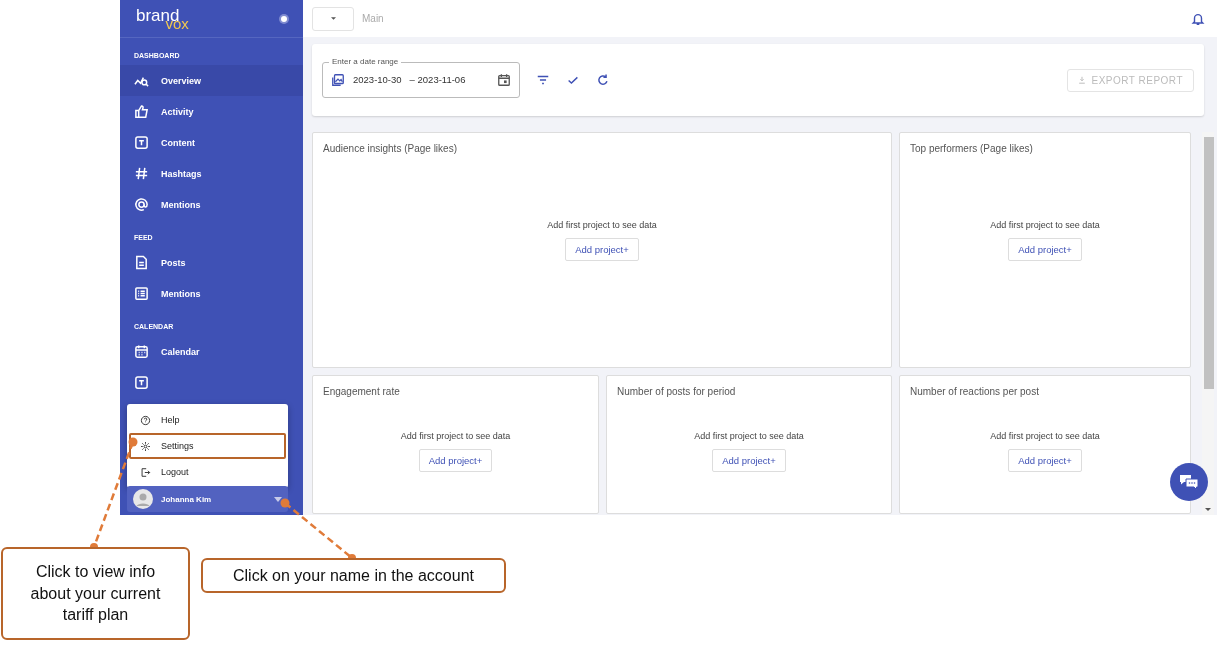 Image resolution: width=1217 pixels, height=646 pixels. What do you see at coordinates (603, 80) in the screenshot?
I see `refresh-icon` at bounding box center [603, 80].